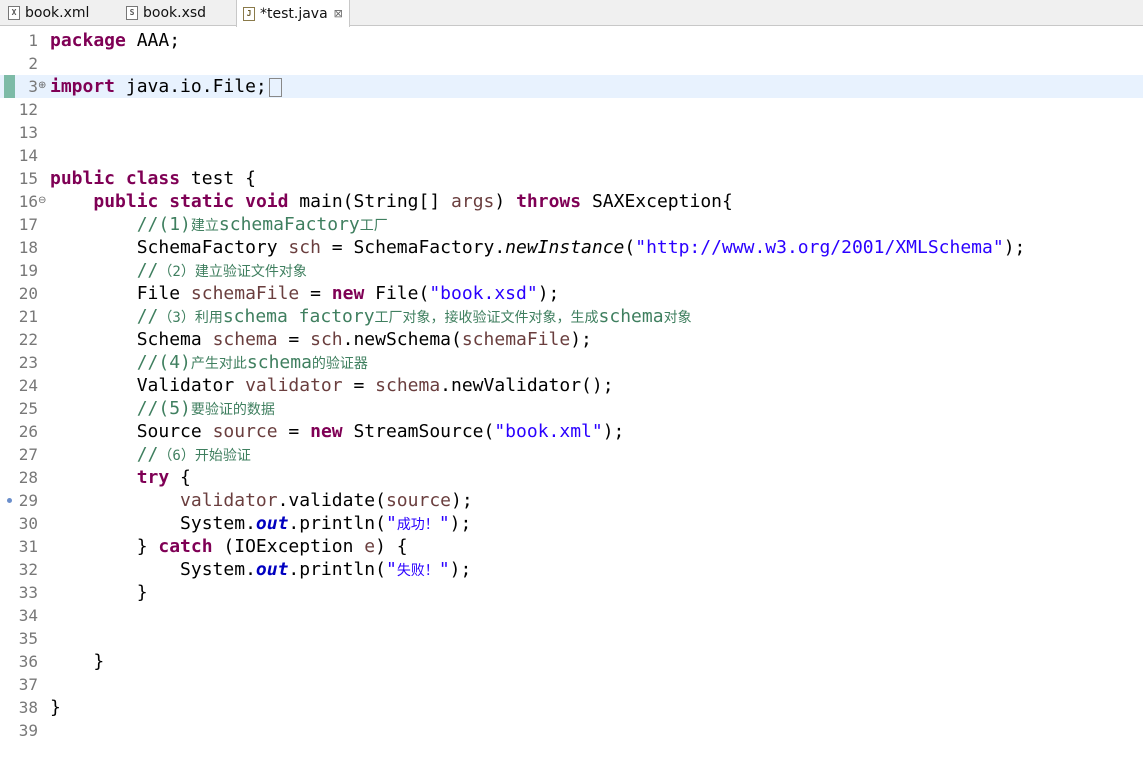 The image size is (1143, 757). What do you see at coordinates (571, 155) in the screenshot?
I see `code-line: 14` at bounding box center [571, 155].